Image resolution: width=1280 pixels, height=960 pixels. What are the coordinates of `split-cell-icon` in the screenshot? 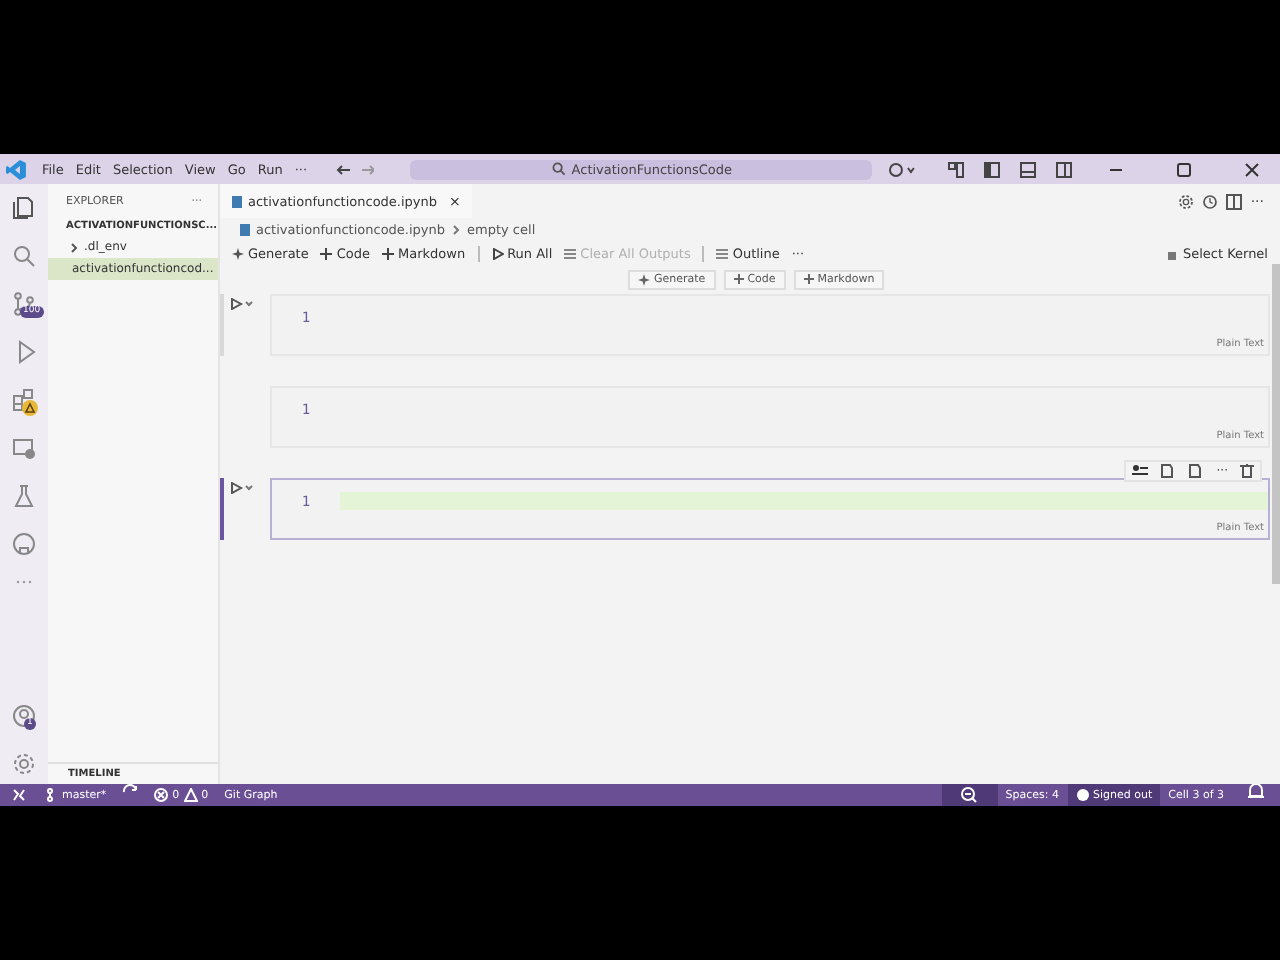 It's located at (1168, 471).